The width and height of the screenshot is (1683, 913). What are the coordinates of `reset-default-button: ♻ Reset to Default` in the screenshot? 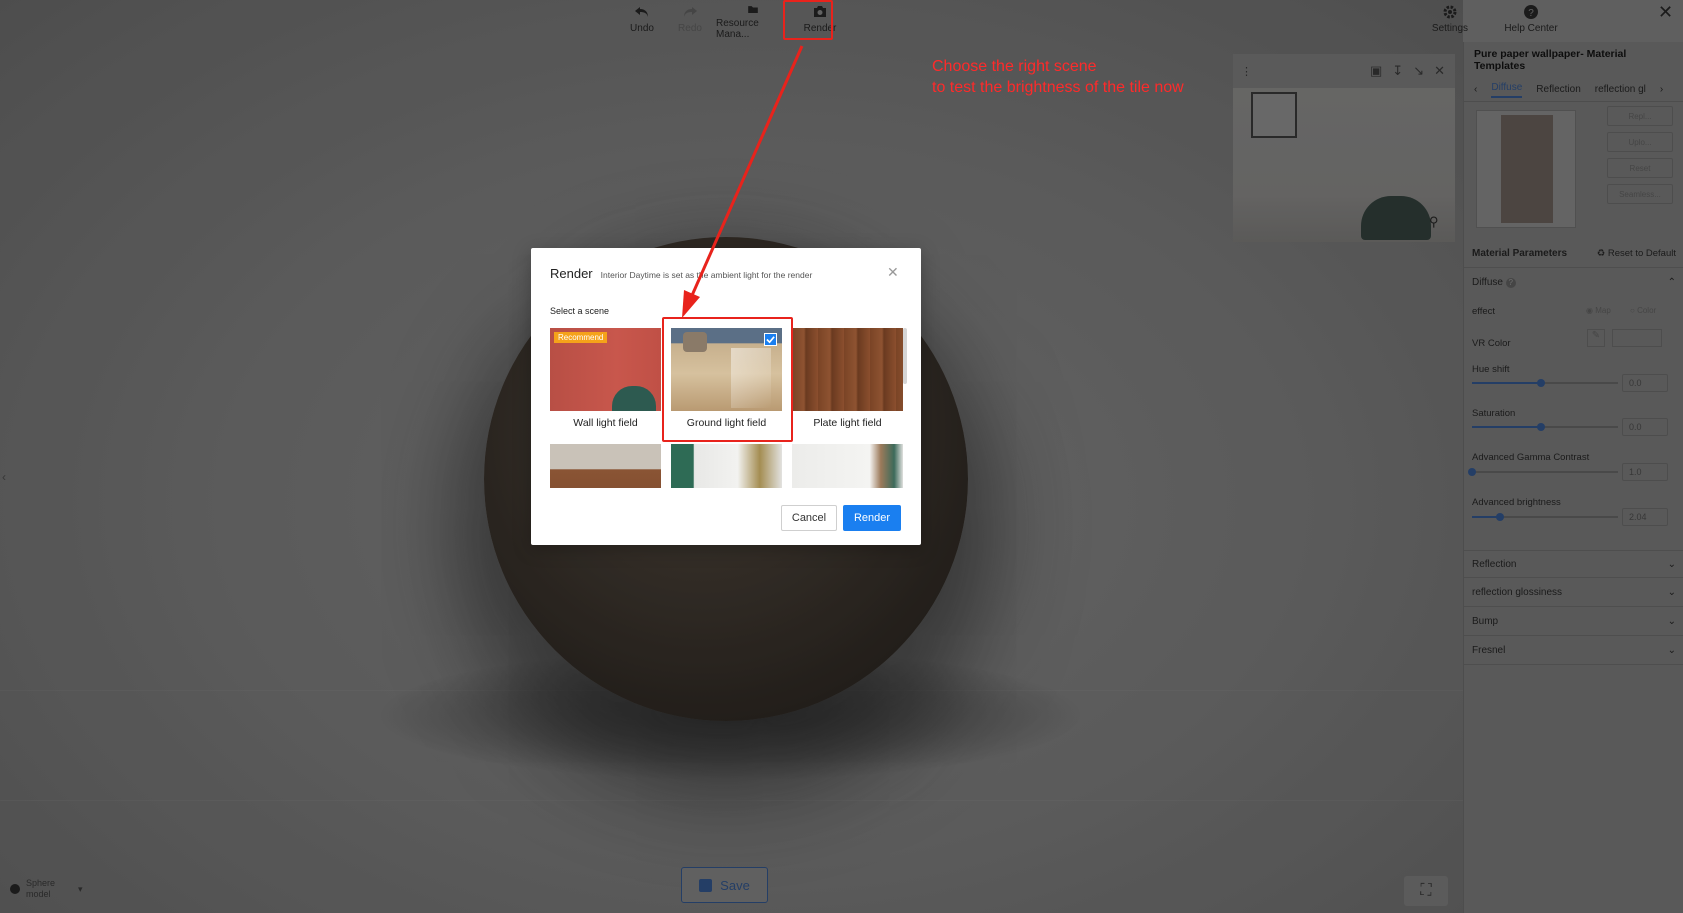 It's located at (1636, 253).